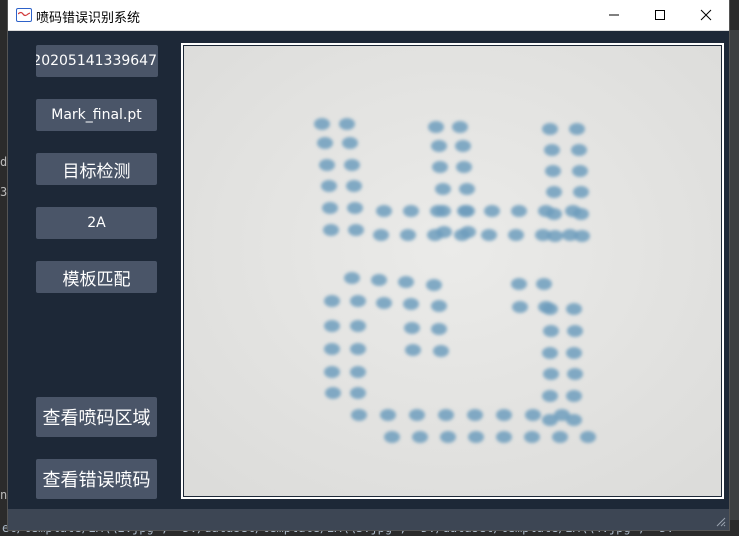  I want to click on background-editor-char: d, so click(4, 162).